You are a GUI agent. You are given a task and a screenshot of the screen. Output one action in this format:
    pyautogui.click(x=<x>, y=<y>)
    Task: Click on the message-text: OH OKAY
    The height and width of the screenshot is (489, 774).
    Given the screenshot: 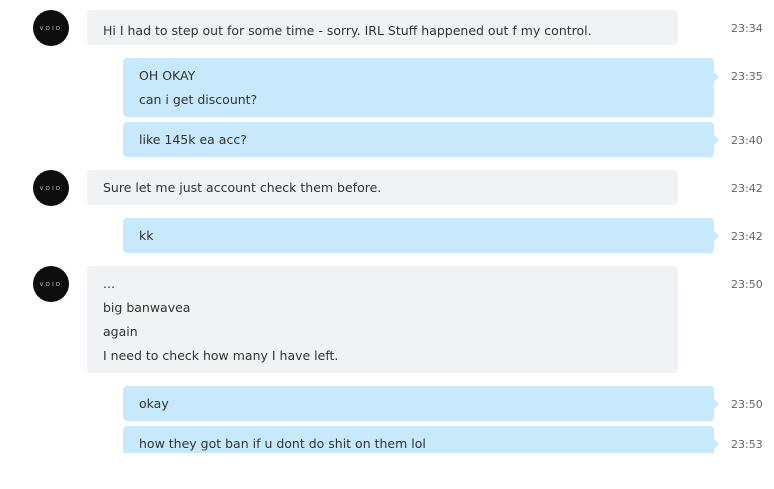 What is the action you would take?
    pyautogui.click(x=167, y=75)
    